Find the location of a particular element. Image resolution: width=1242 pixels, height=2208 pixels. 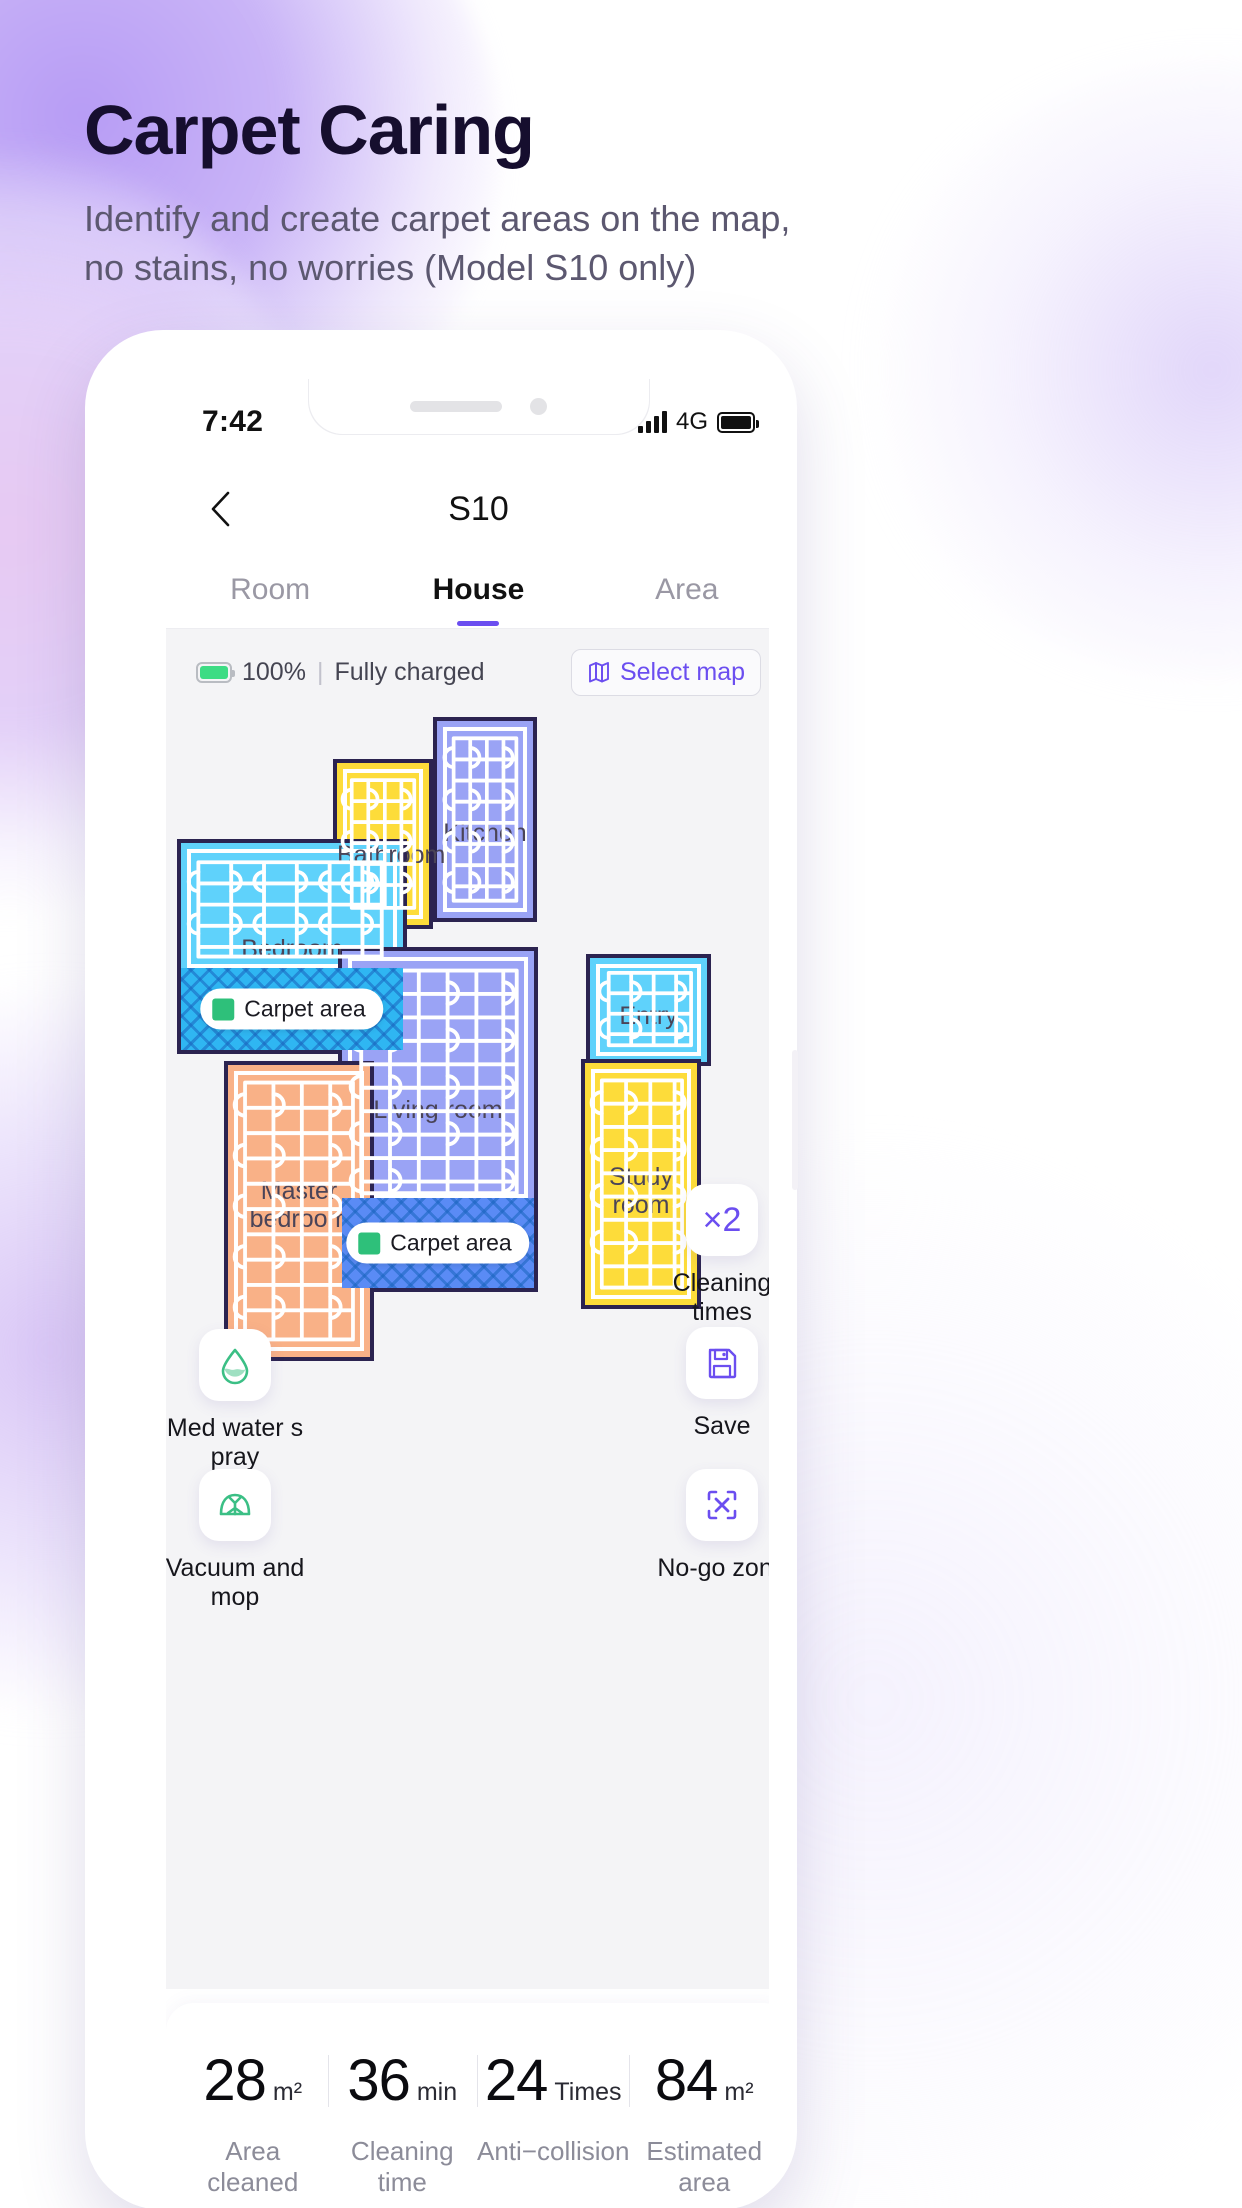

tab-area: Area is located at coordinates (676, 590).